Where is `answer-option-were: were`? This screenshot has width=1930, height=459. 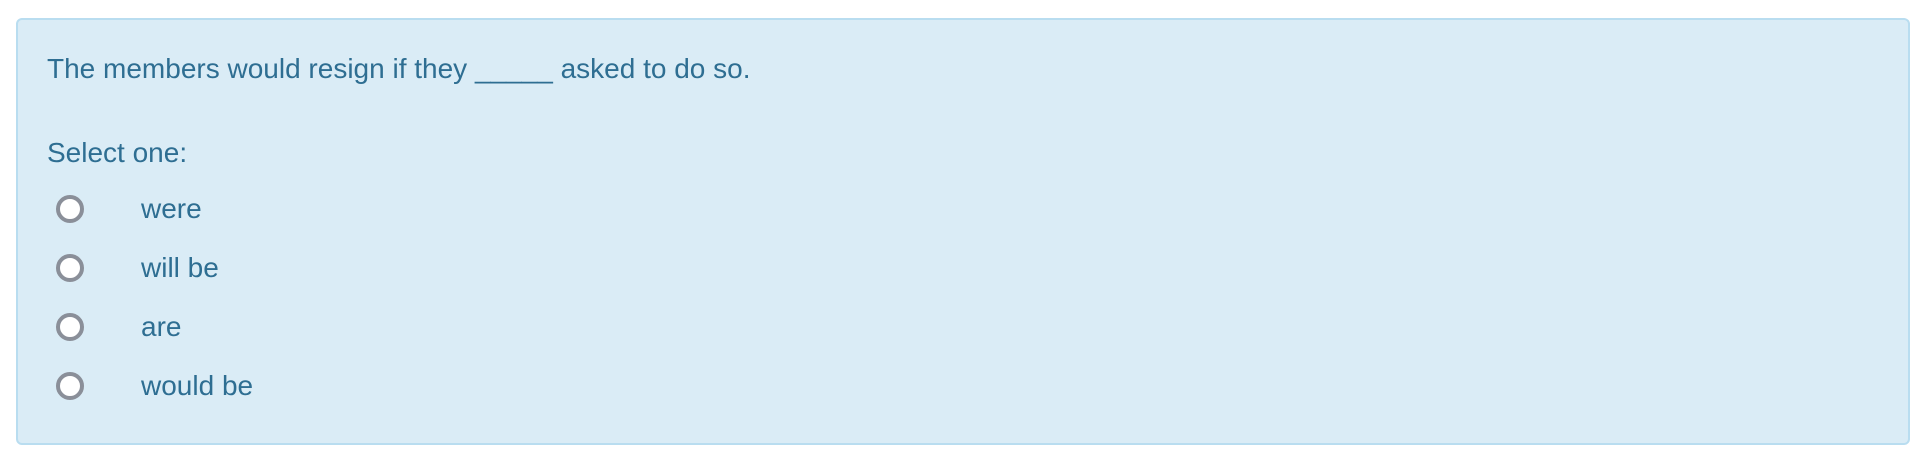
answer-option-were: were is located at coordinates (256, 209).